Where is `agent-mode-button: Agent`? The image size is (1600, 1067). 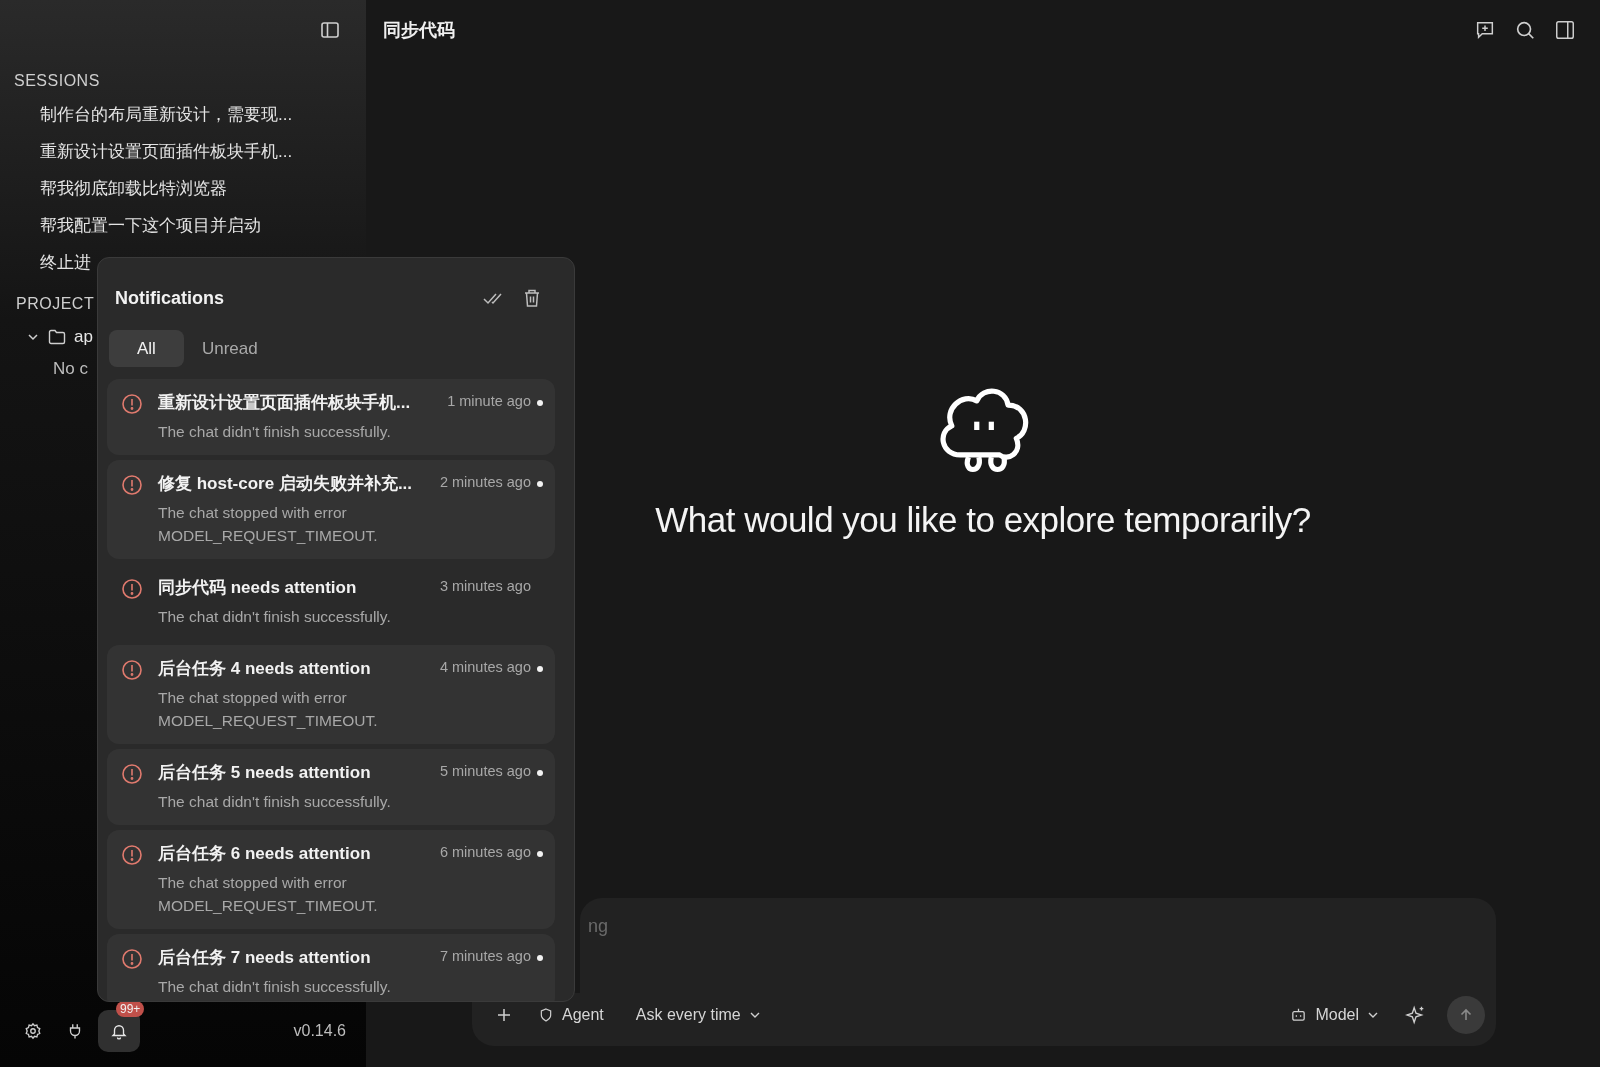 agent-mode-button: Agent is located at coordinates (571, 1014).